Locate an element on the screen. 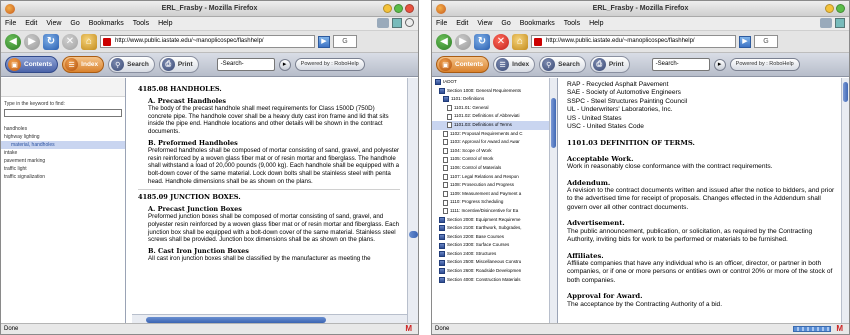 This screenshot has width=850, height=335. tree-row: 1105: Control of Work is located at coordinates (494, 159).